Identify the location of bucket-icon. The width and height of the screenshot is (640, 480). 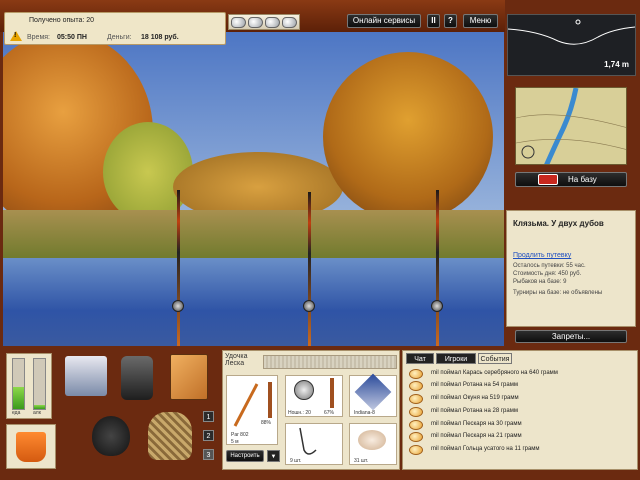
(31, 447).